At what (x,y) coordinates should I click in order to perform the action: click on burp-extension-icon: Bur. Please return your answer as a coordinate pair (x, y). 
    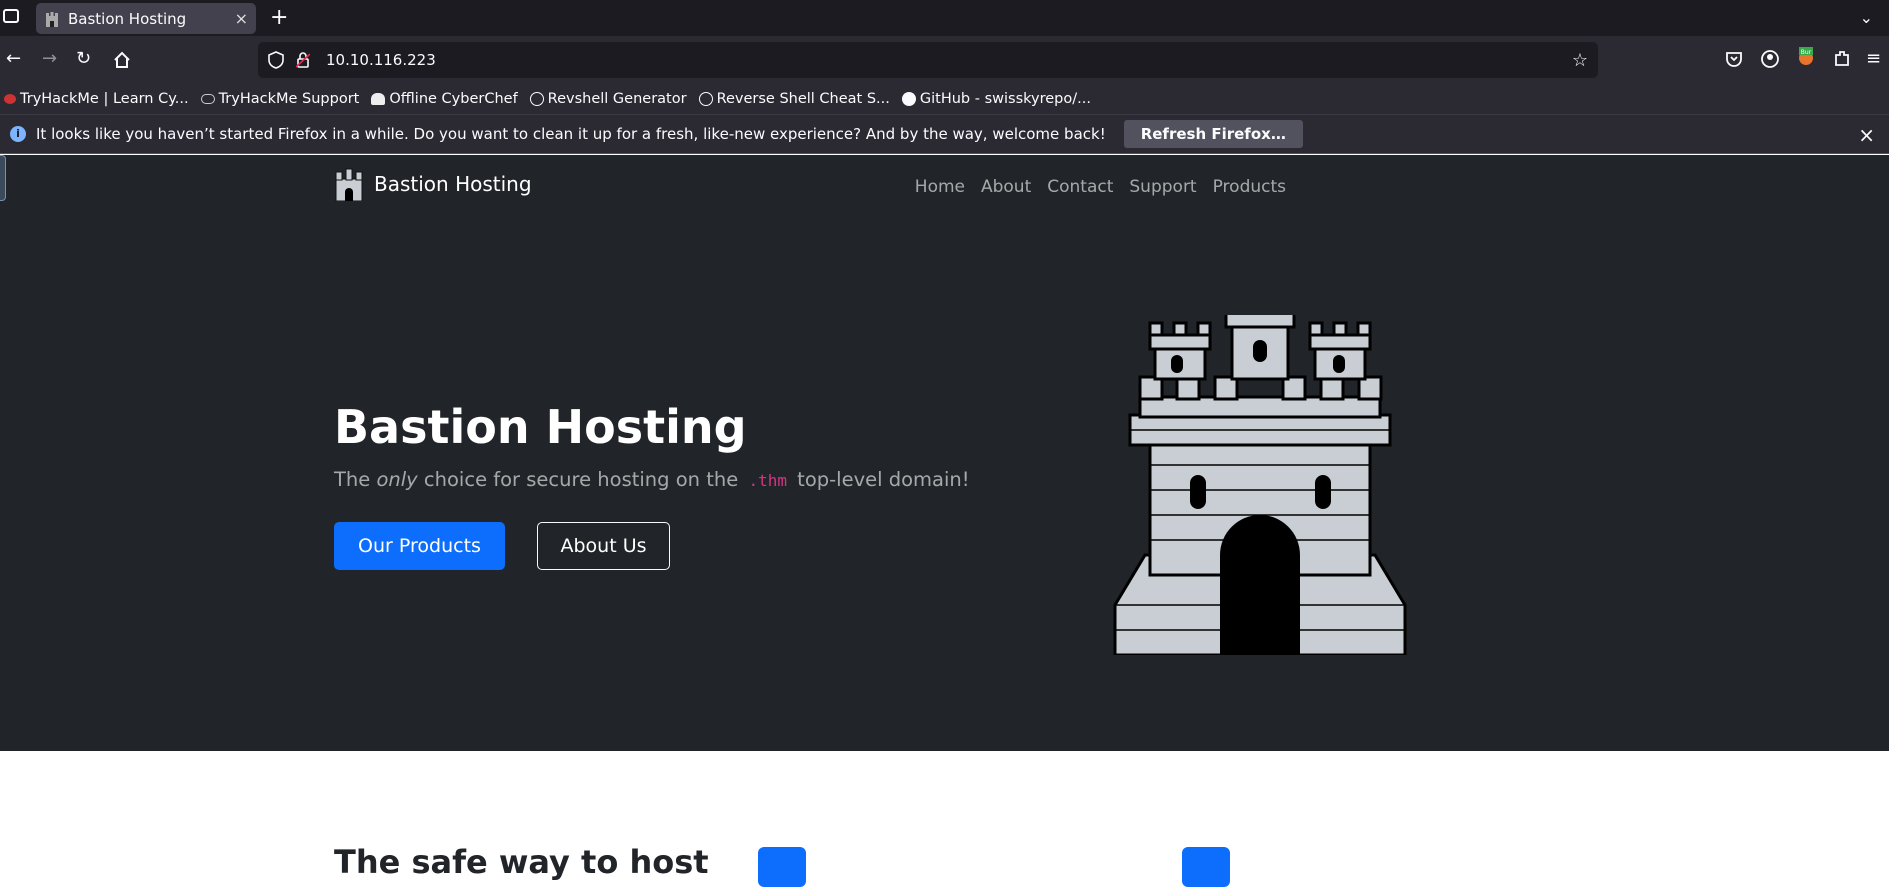
    Looking at the image, I should click on (1806, 56).